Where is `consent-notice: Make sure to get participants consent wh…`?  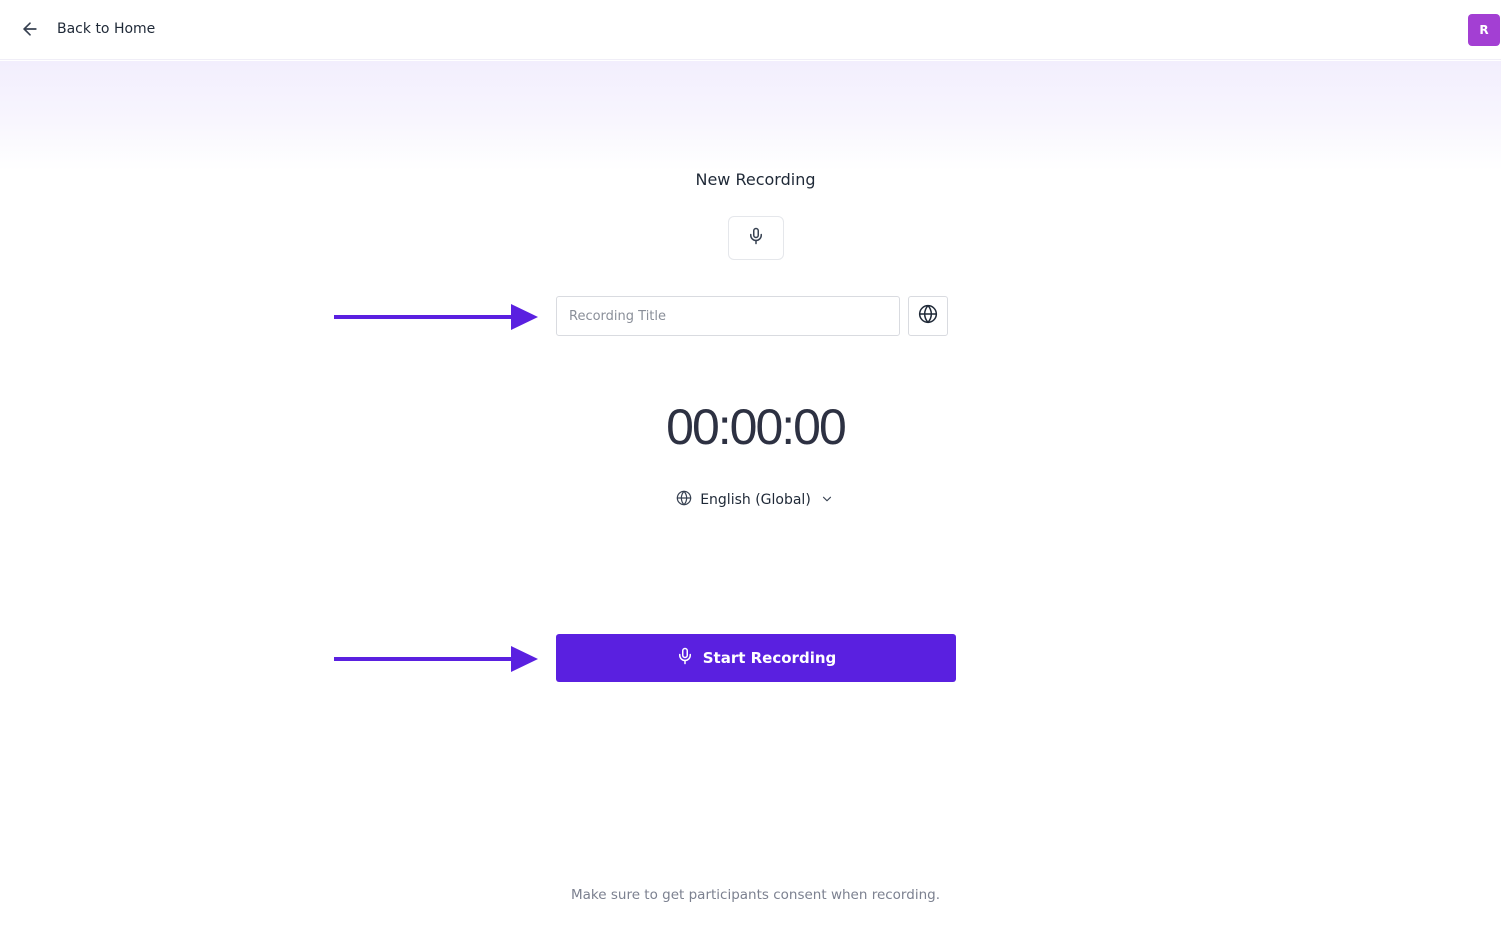 consent-notice: Make sure to get participants consent wh… is located at coordinates (755, 895).